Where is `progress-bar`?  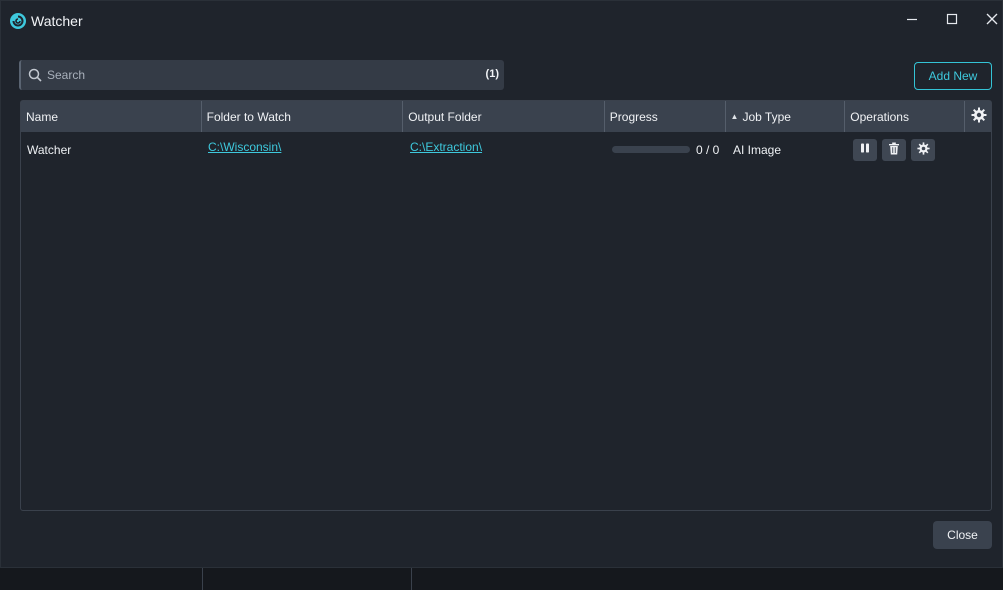 progress-bar is located at coordinates (651, 149).